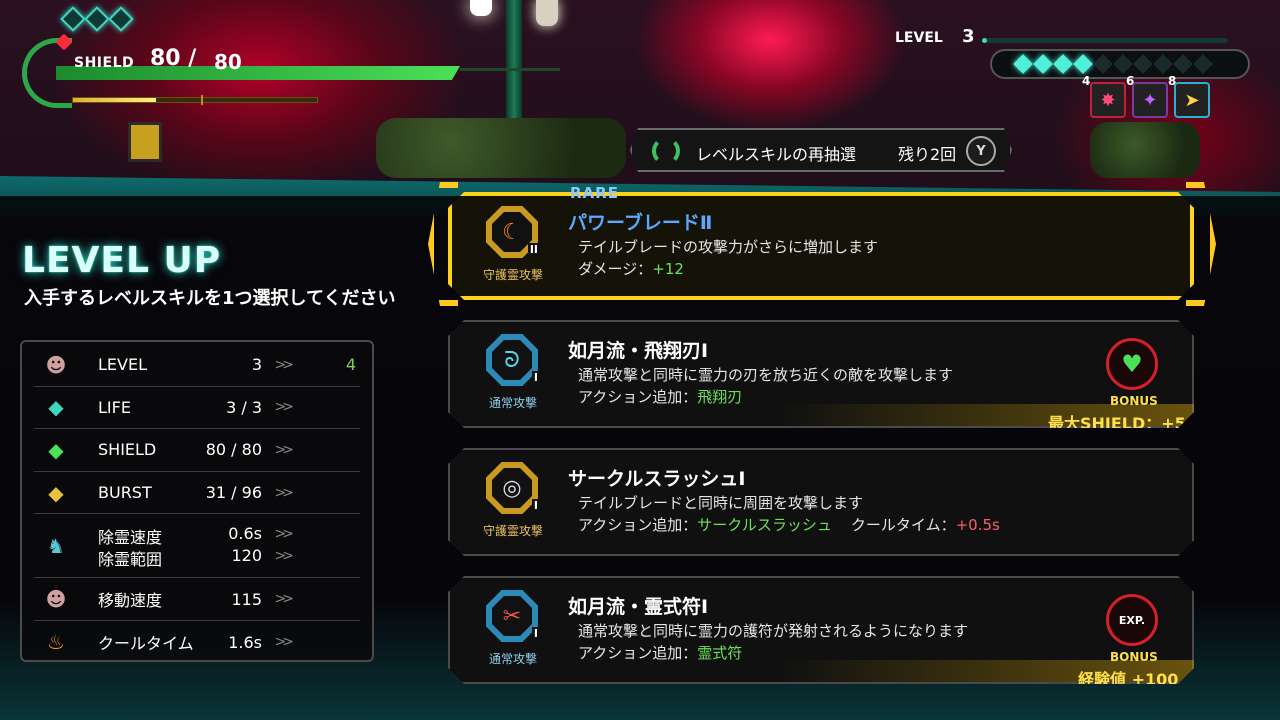 This screenshot has height=720, width=1280. I want to click on skill-name: 如月流・霊式符Ⅰ, so click(638, 607).